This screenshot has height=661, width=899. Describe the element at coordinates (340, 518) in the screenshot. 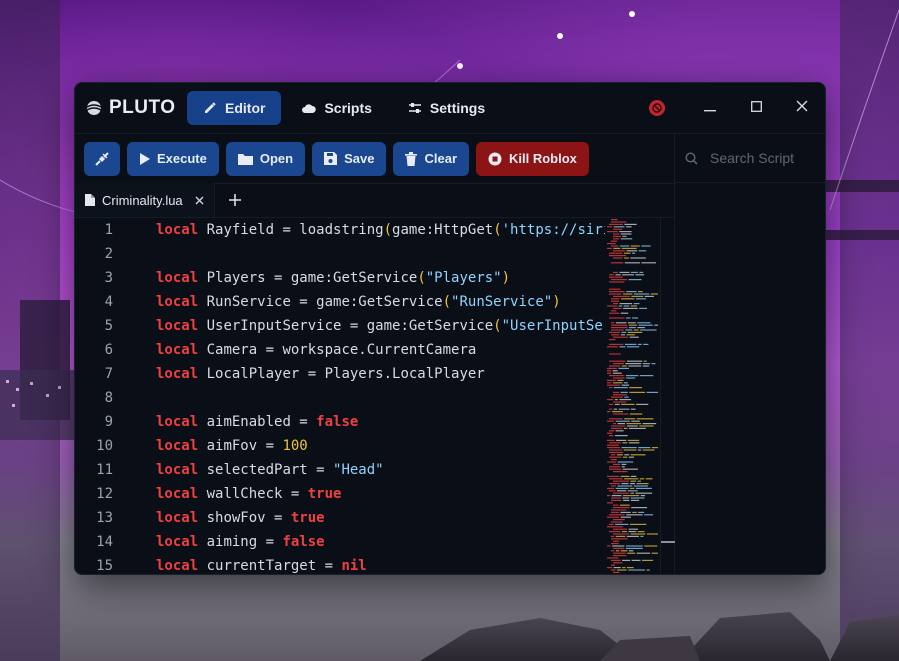

I see `code-line: 13 local showFov = true` at that location.